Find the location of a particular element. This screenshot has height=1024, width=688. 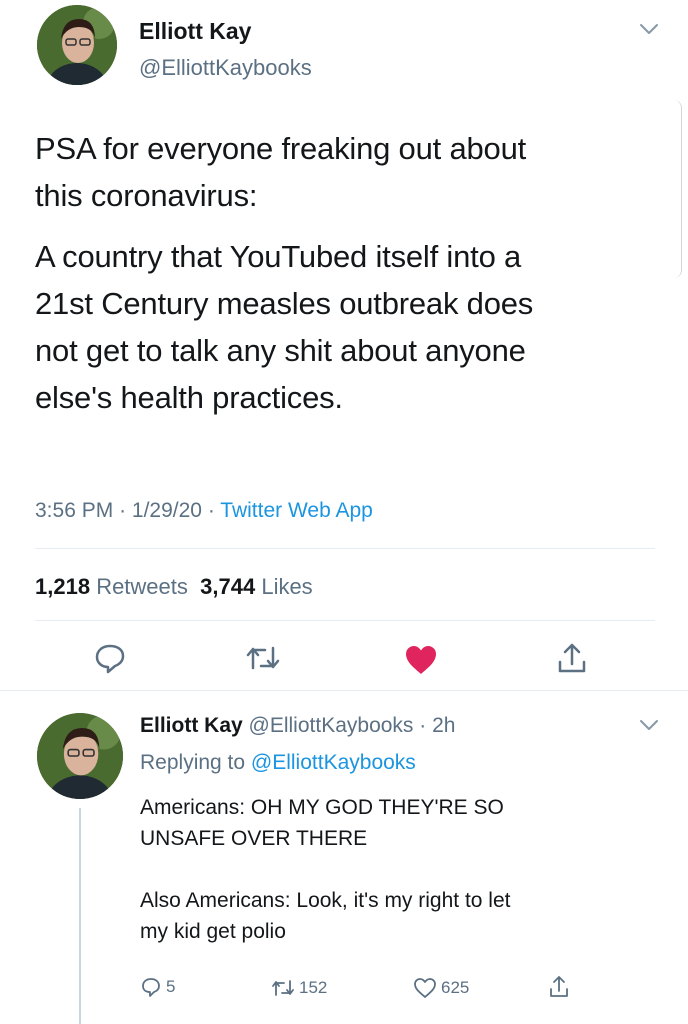

reply-menu-chevron-icon is located at coordinates (649, 726).